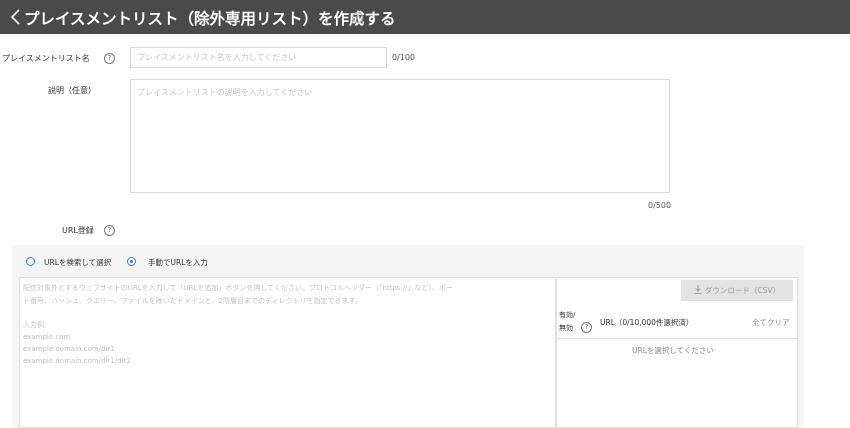 Image resolution: width=850 pixels, height=428 pixels. What do you see at coordinates (77, 262) in the screenshot?
I see `radio-search-label: URLを検索して選択` at bounding box center [77, 262].